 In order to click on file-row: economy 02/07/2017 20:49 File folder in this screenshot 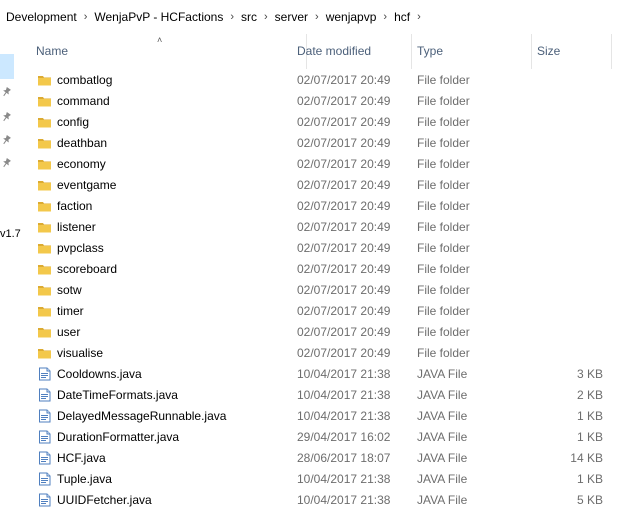, I will do `click(318, 164)`.